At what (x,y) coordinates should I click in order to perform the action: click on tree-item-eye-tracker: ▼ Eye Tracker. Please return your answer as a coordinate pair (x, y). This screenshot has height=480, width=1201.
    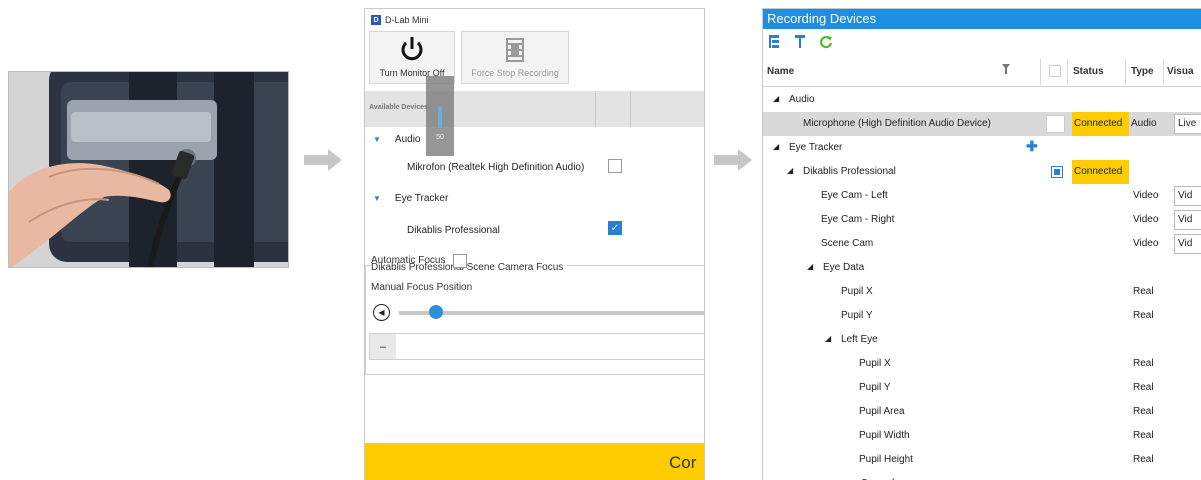
    Looking at the image, I should click on (410, 198).